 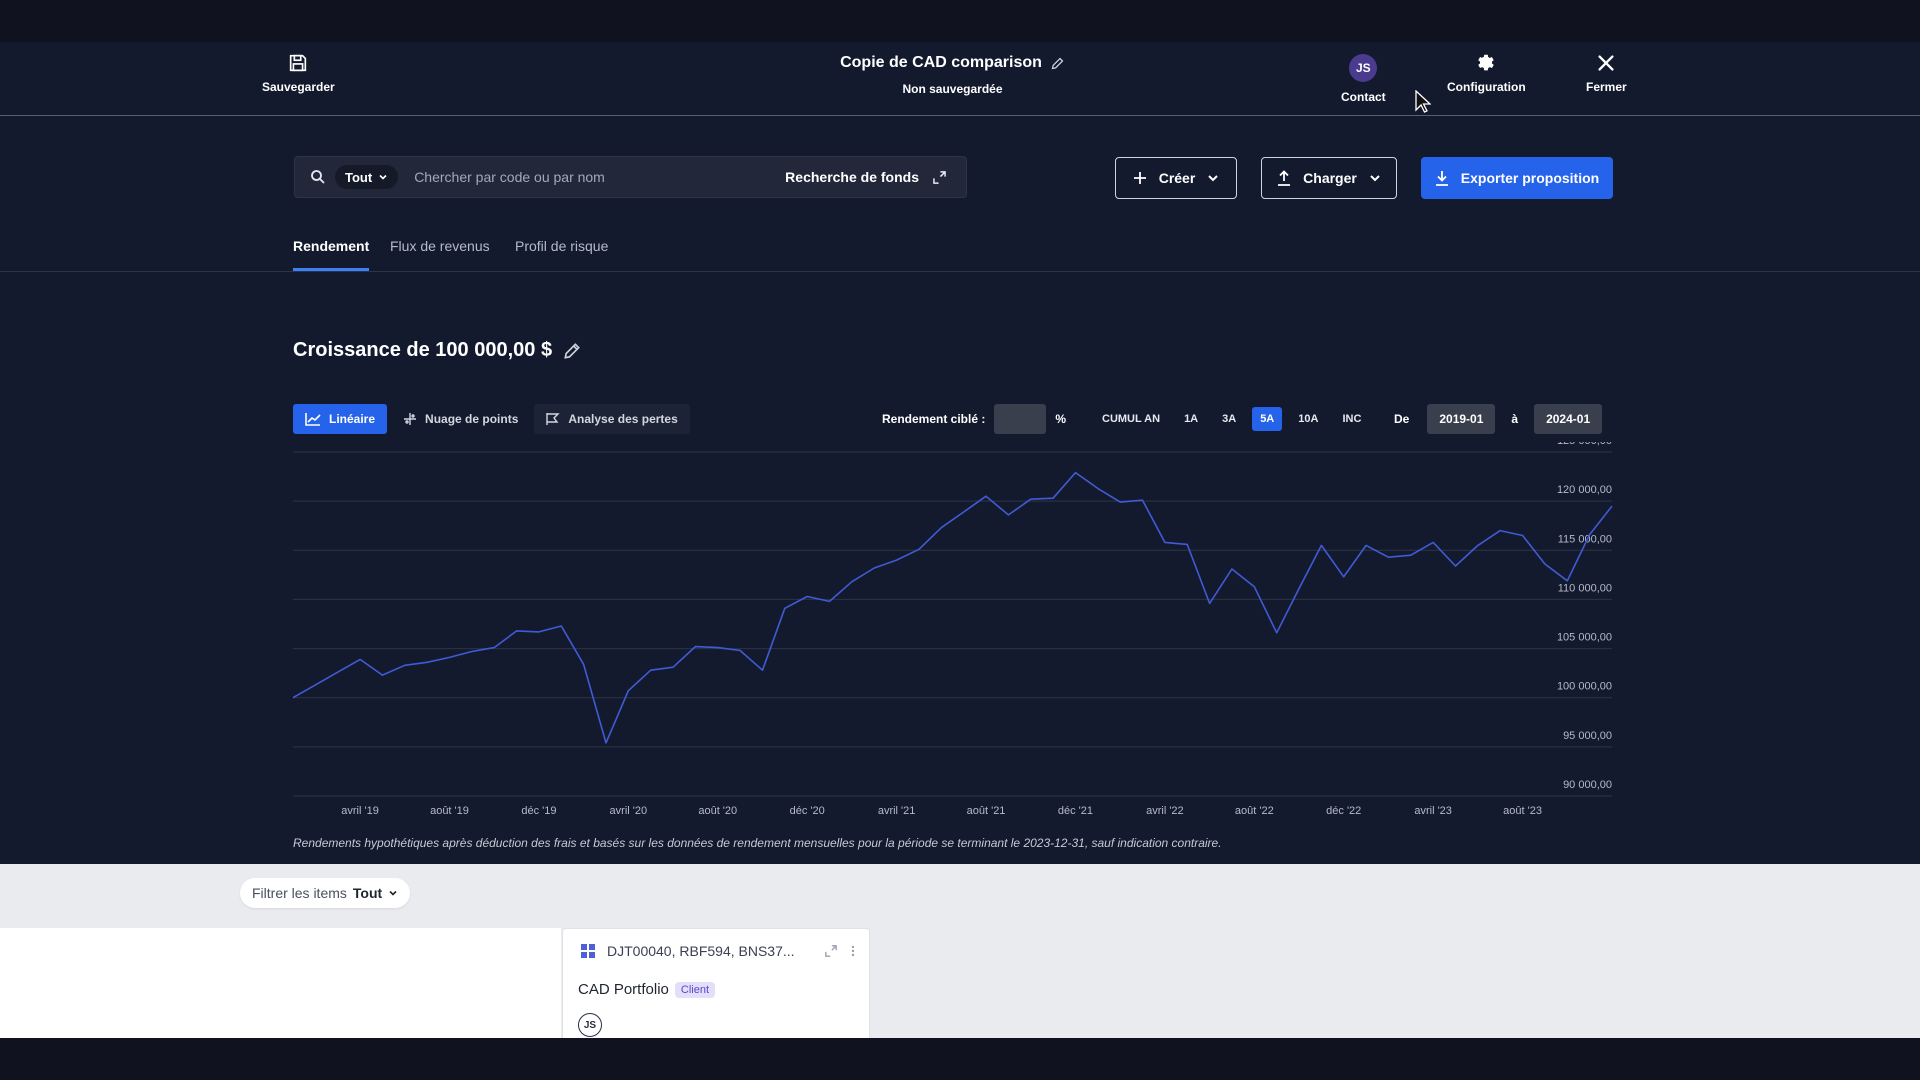 I want to click on mouse-cursor-icon, so click(x=1423, y=101).